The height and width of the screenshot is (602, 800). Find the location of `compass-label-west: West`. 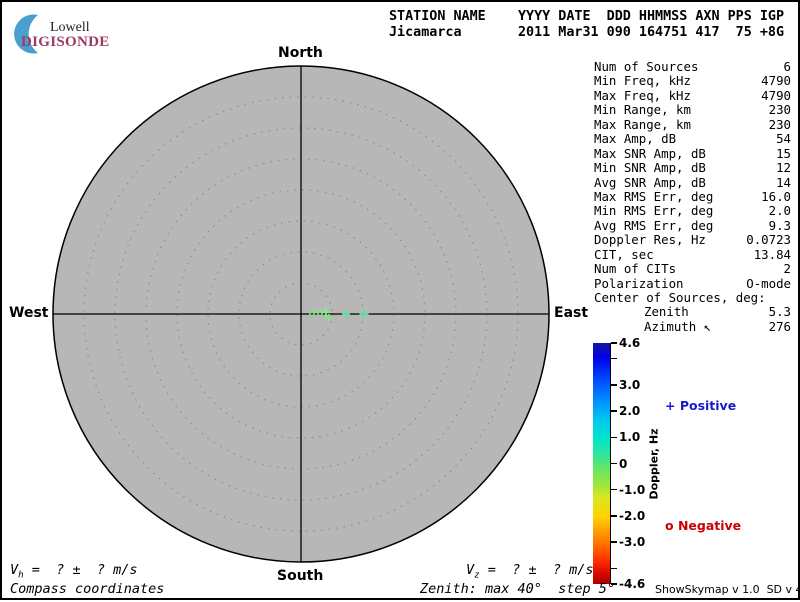

compass-label-west: West is located at coordinates (29, 313).